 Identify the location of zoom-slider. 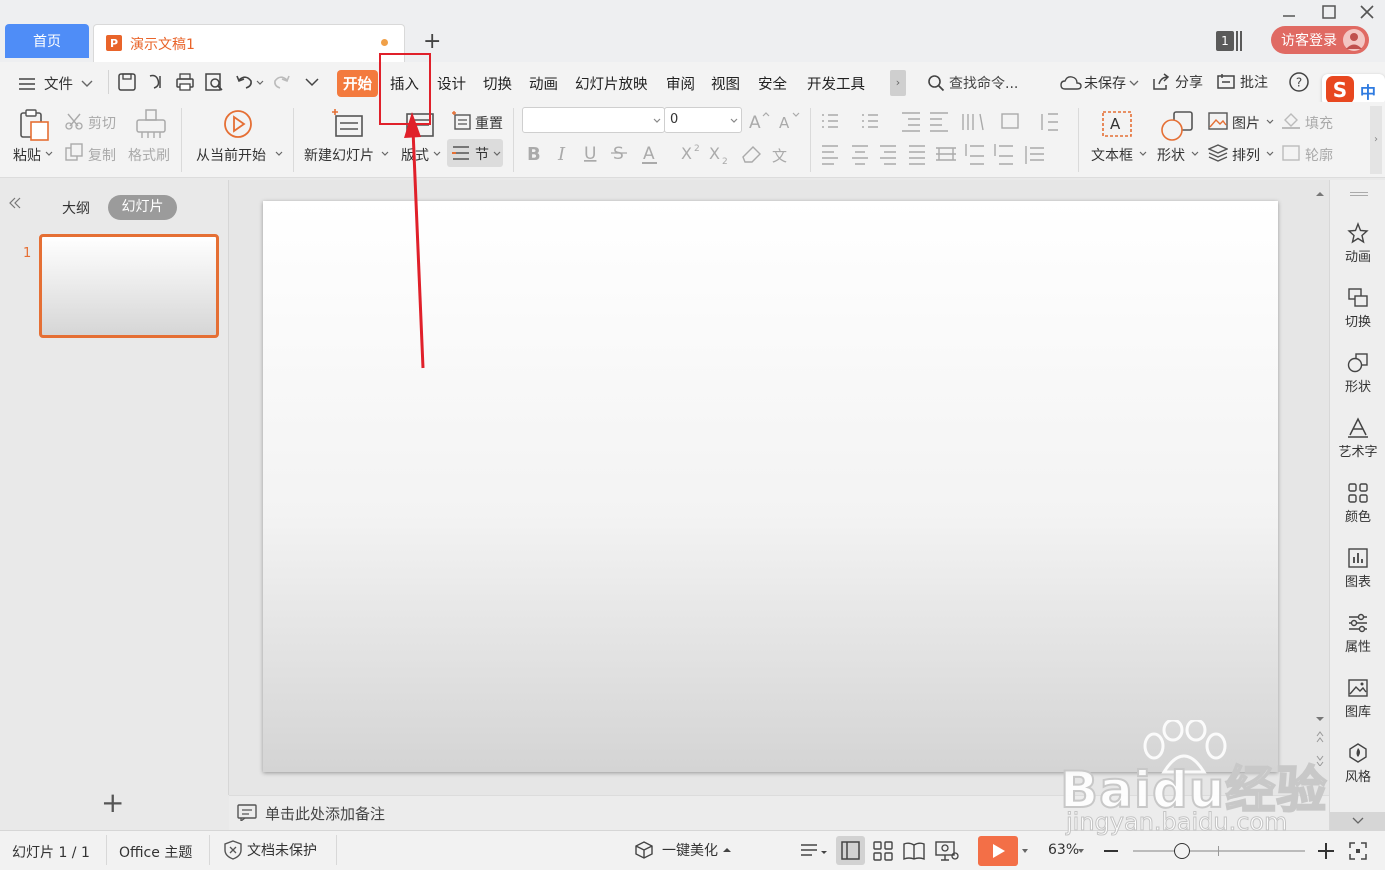
(1219, 851).